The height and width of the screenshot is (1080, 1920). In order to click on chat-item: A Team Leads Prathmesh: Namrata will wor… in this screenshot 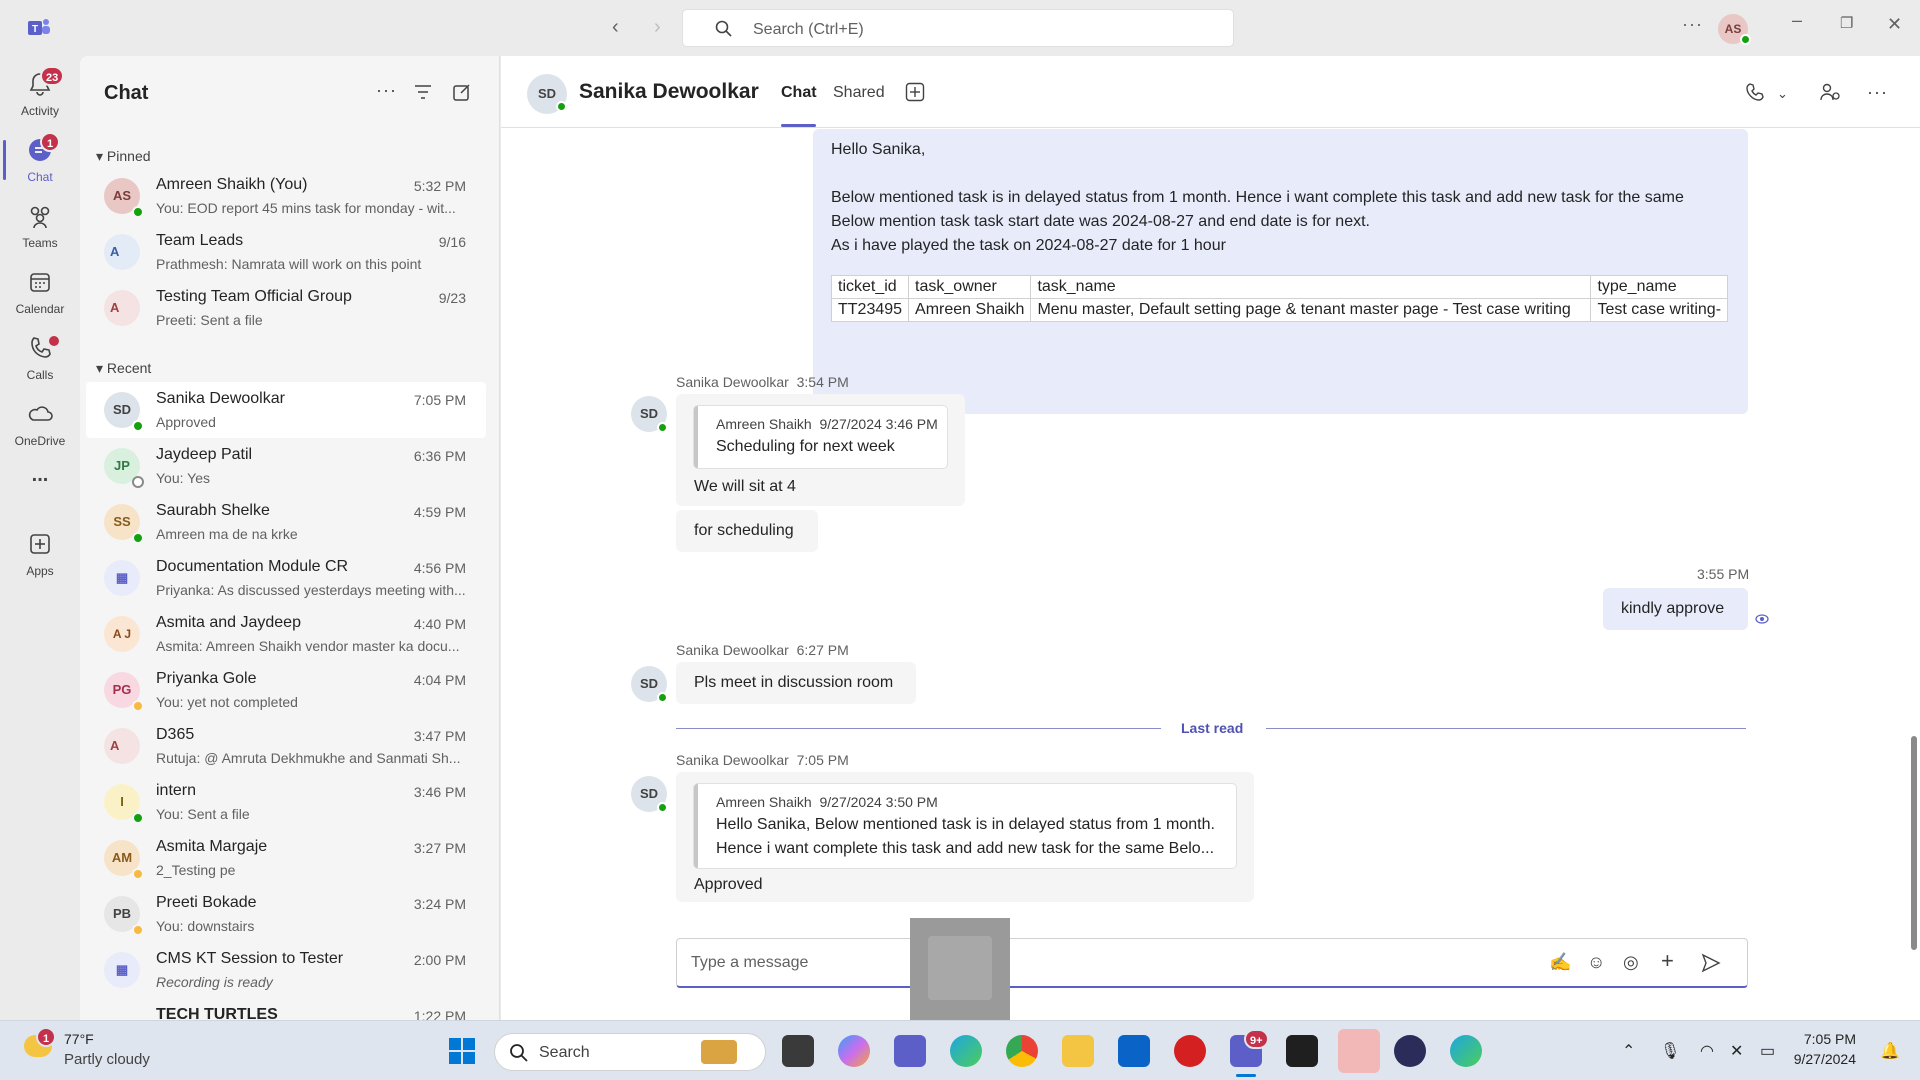, I will do `click(286, 252)`.